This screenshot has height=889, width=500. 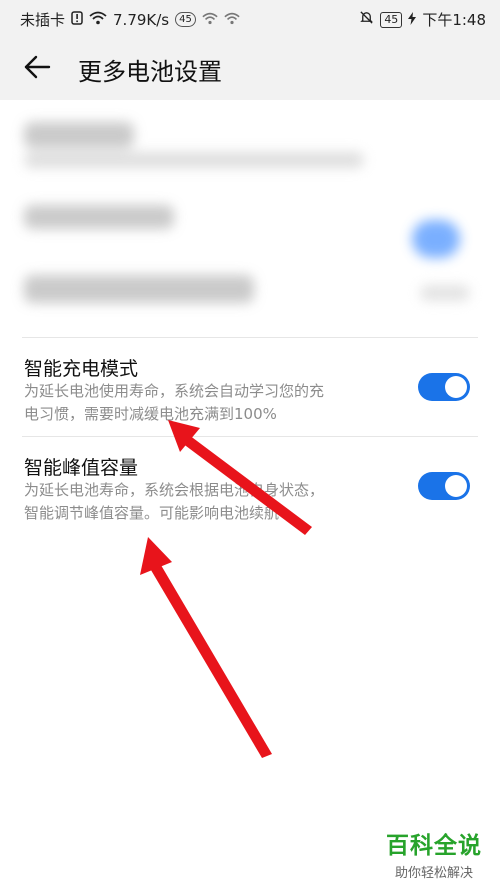 I want to click on status-right: 45 下午1:48, so click(x=422, y=19).